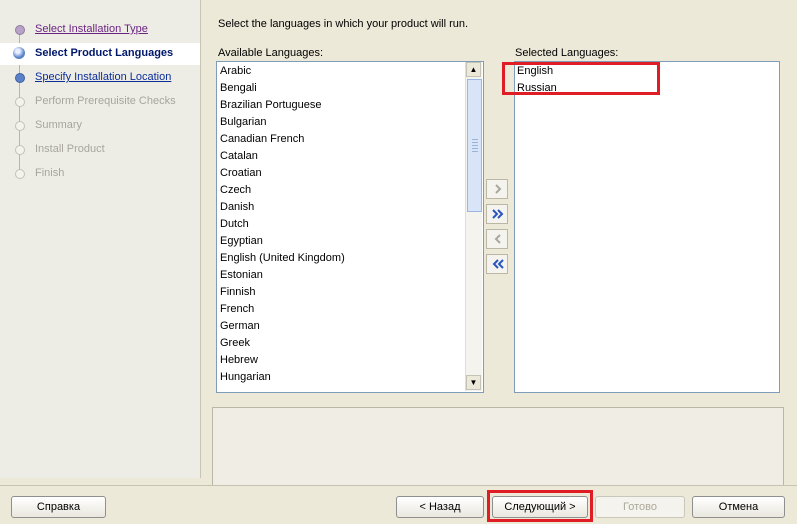  What do you see at coordinates (498, 446) in the screenshot?
I see `description-panel` at bounding box center [498, 446].